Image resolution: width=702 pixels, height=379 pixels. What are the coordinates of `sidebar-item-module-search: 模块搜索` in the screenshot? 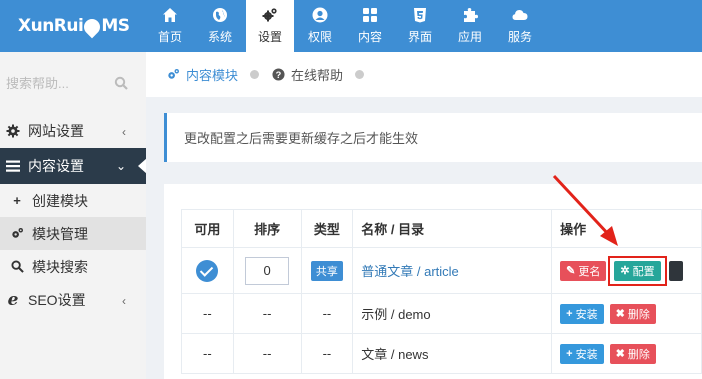 It's located at (73, 266).